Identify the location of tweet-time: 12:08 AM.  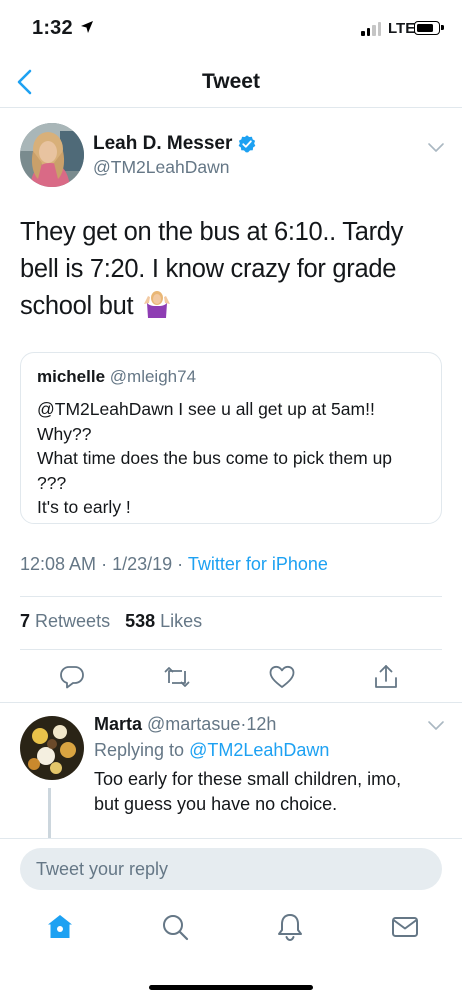
(58, 564).